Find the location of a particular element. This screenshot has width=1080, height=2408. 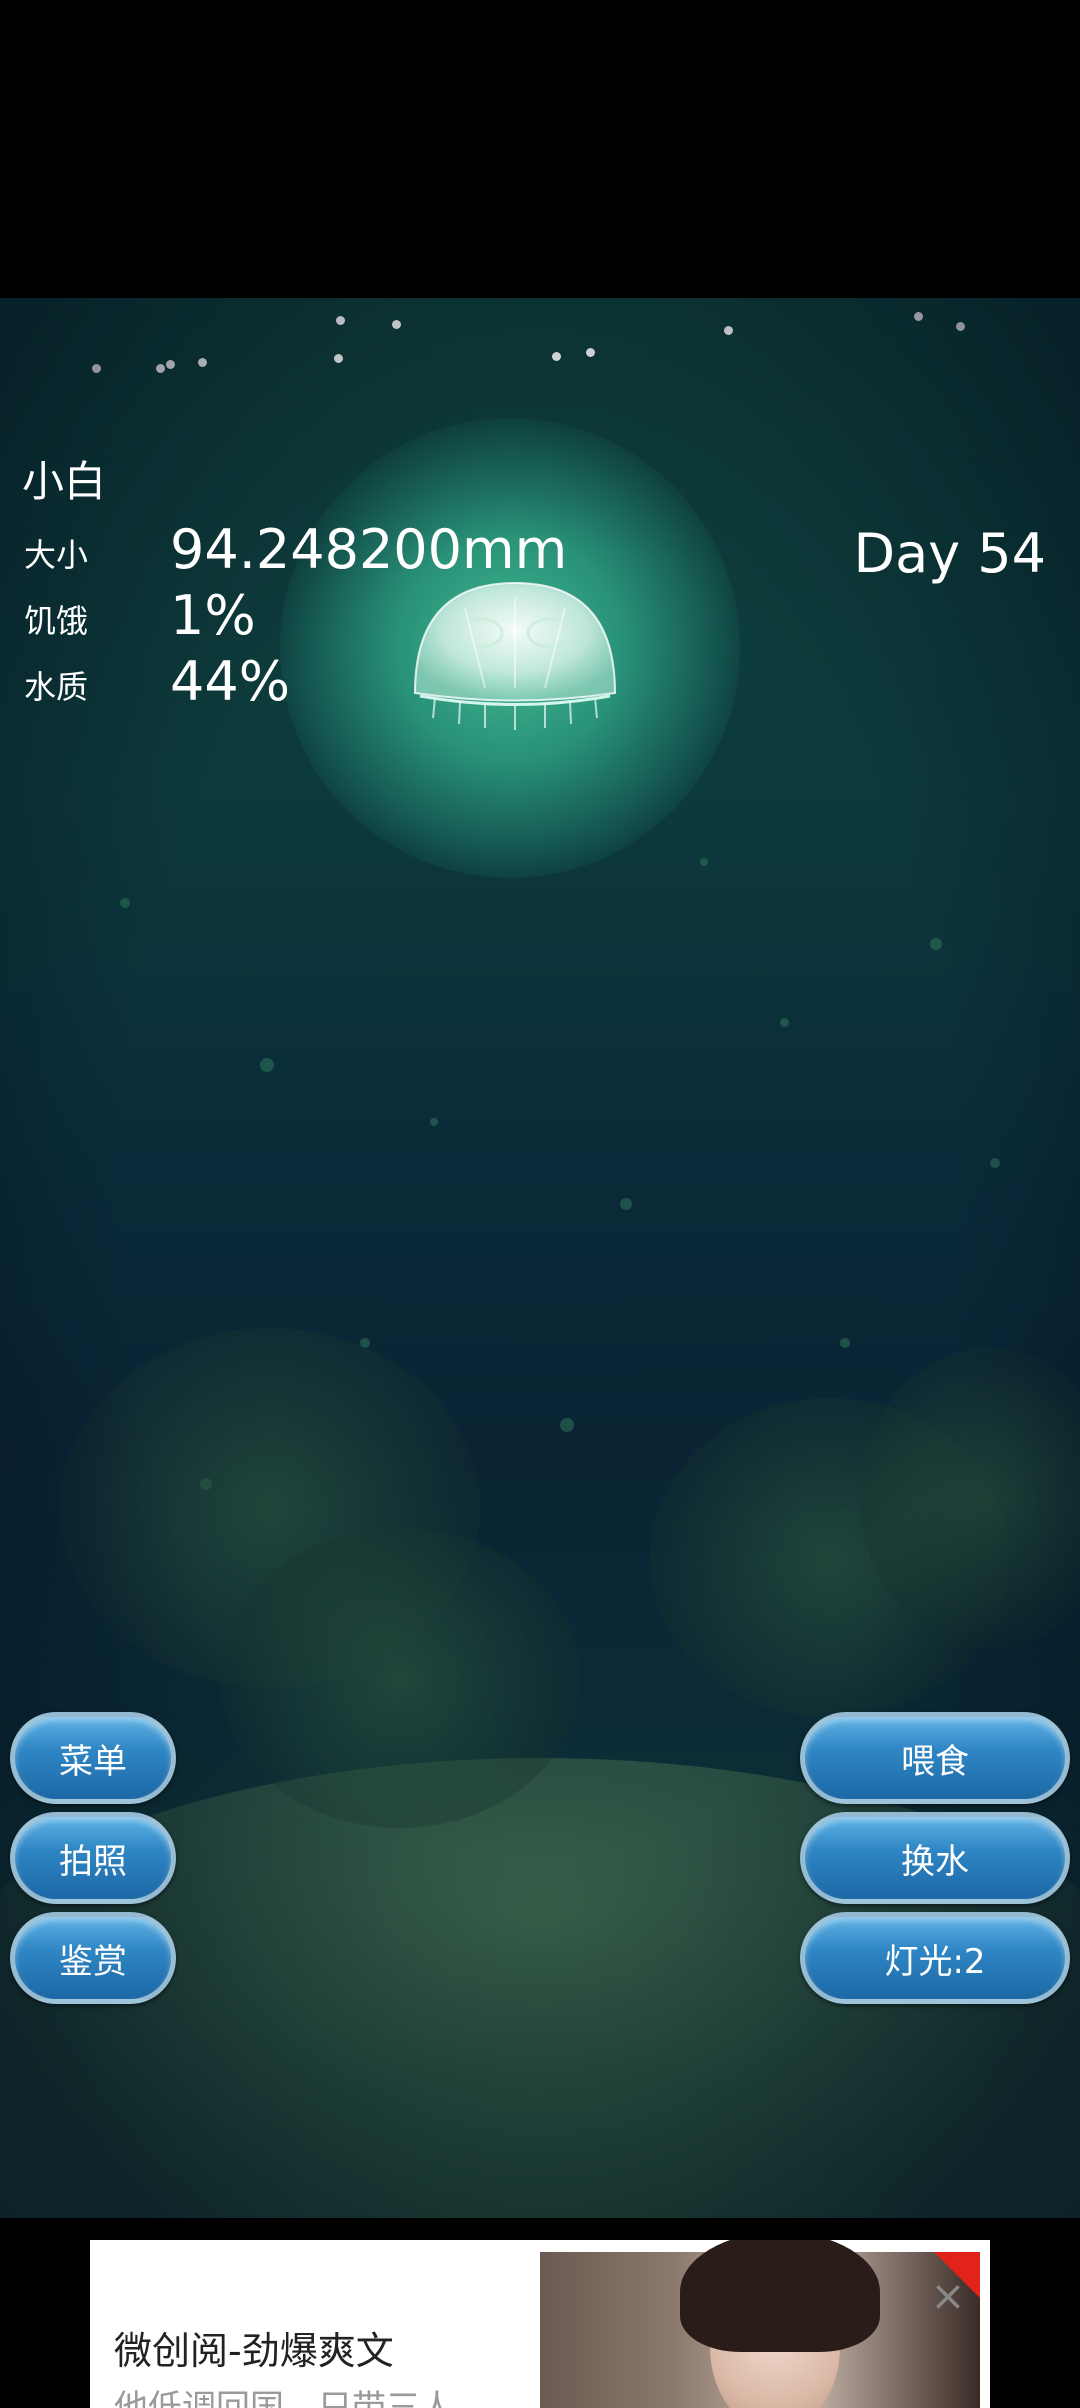

hunger-value: 1% is located at coordinates (213, 615).